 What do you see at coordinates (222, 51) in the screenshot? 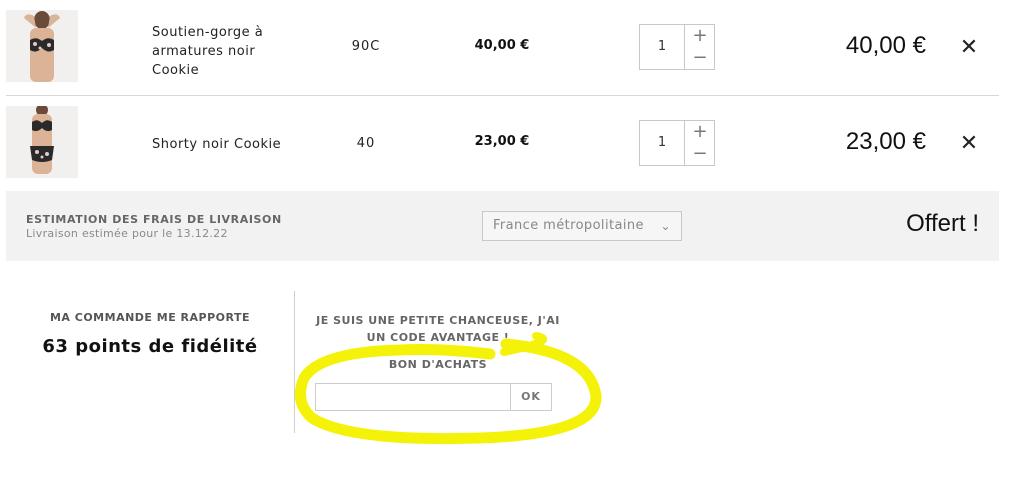
I see `product-name: Soutien-gorge à armatures noir Cookie` at bounding box center [222, 51].